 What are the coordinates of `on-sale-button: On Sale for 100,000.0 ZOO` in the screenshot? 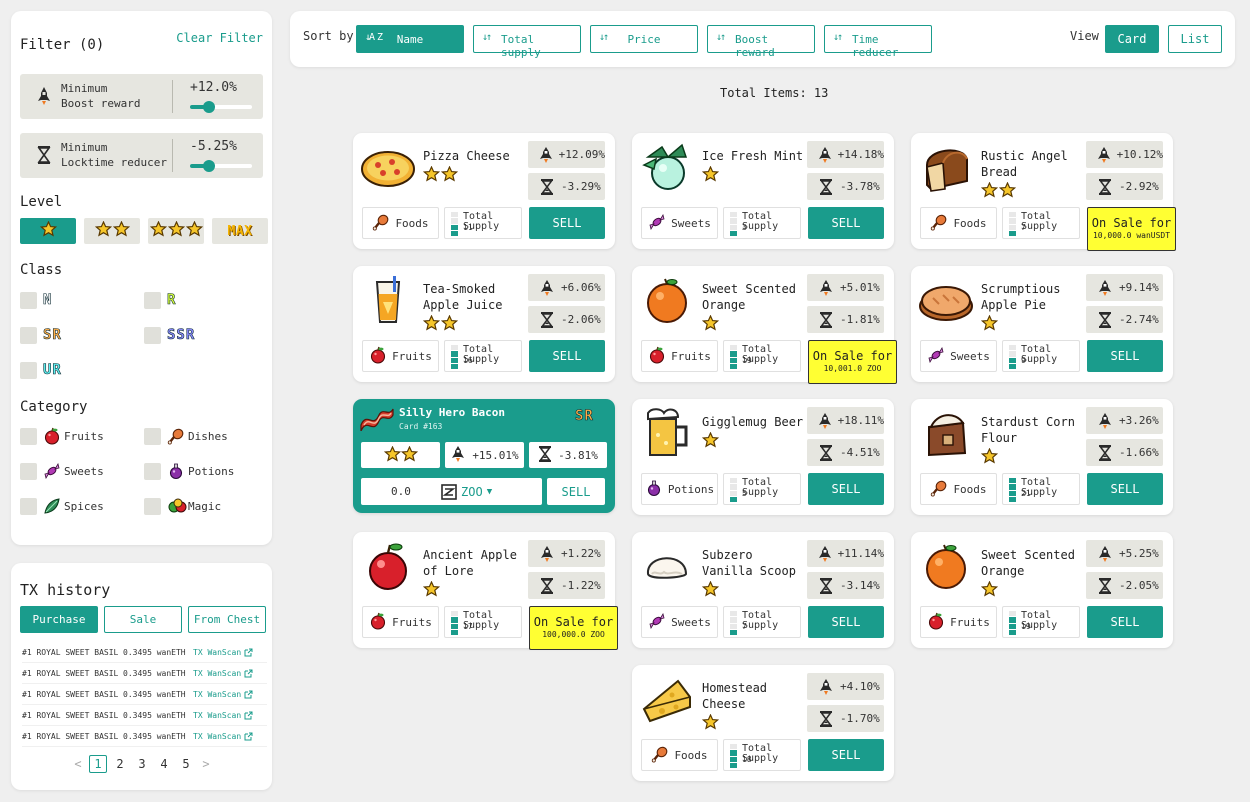 It's located at (573, 628).